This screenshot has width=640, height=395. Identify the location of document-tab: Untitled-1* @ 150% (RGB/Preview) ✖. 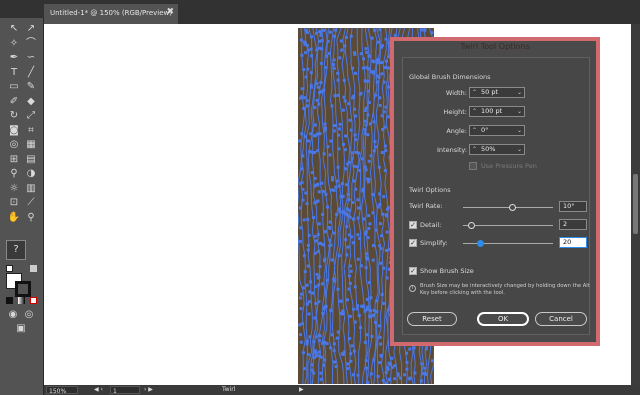
(111, 14).